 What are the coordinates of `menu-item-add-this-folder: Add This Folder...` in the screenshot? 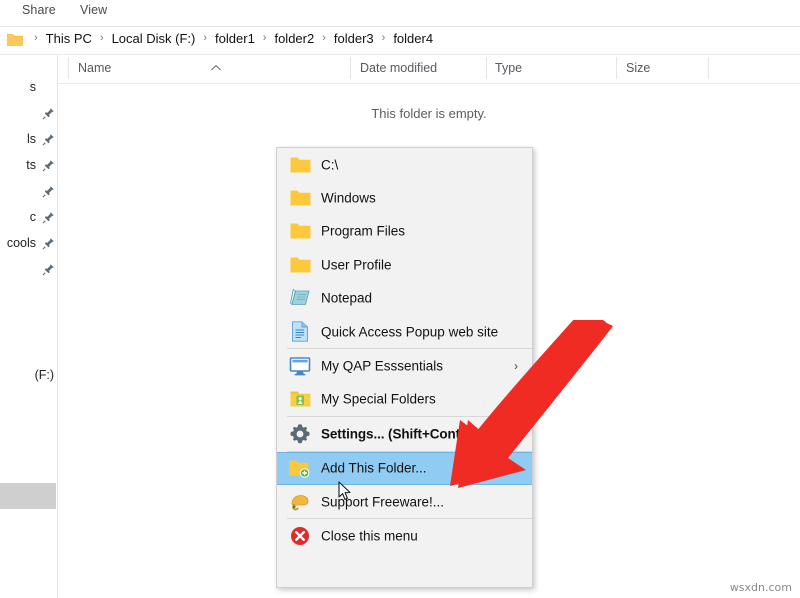 It's located at (404, 468).